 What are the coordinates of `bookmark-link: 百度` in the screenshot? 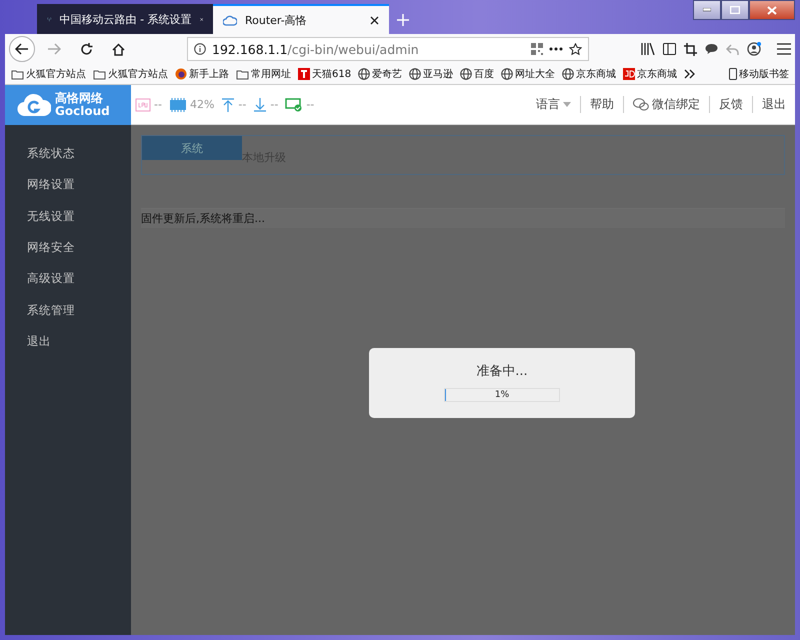 It's located at (477, 74).